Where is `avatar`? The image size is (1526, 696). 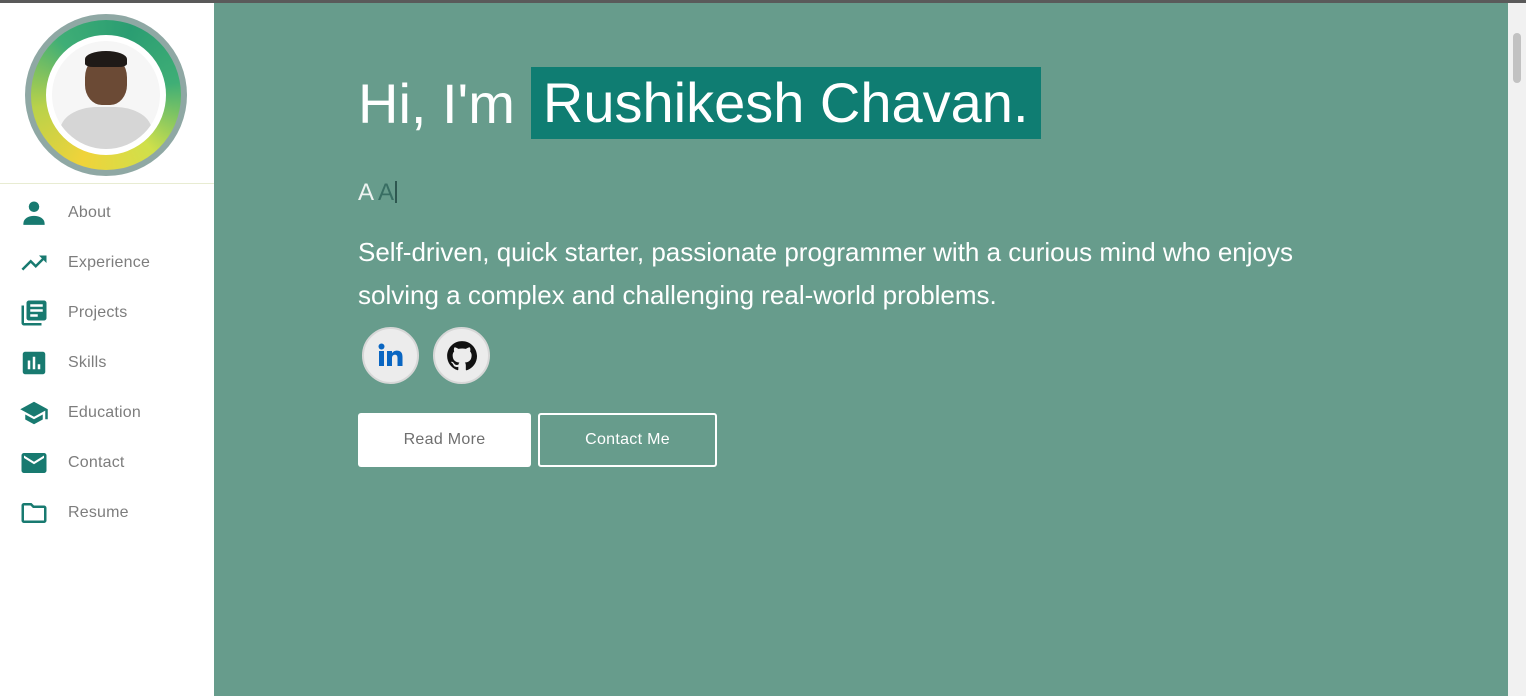
avatar is located at coordinates (106, 95).